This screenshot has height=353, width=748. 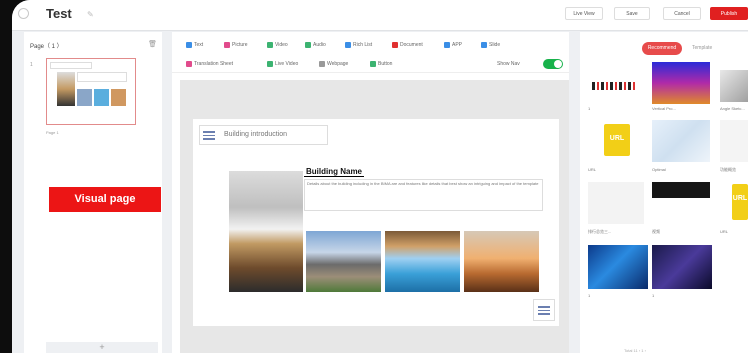 I want to click on tool-document: Document, so click(x=407, y=45).